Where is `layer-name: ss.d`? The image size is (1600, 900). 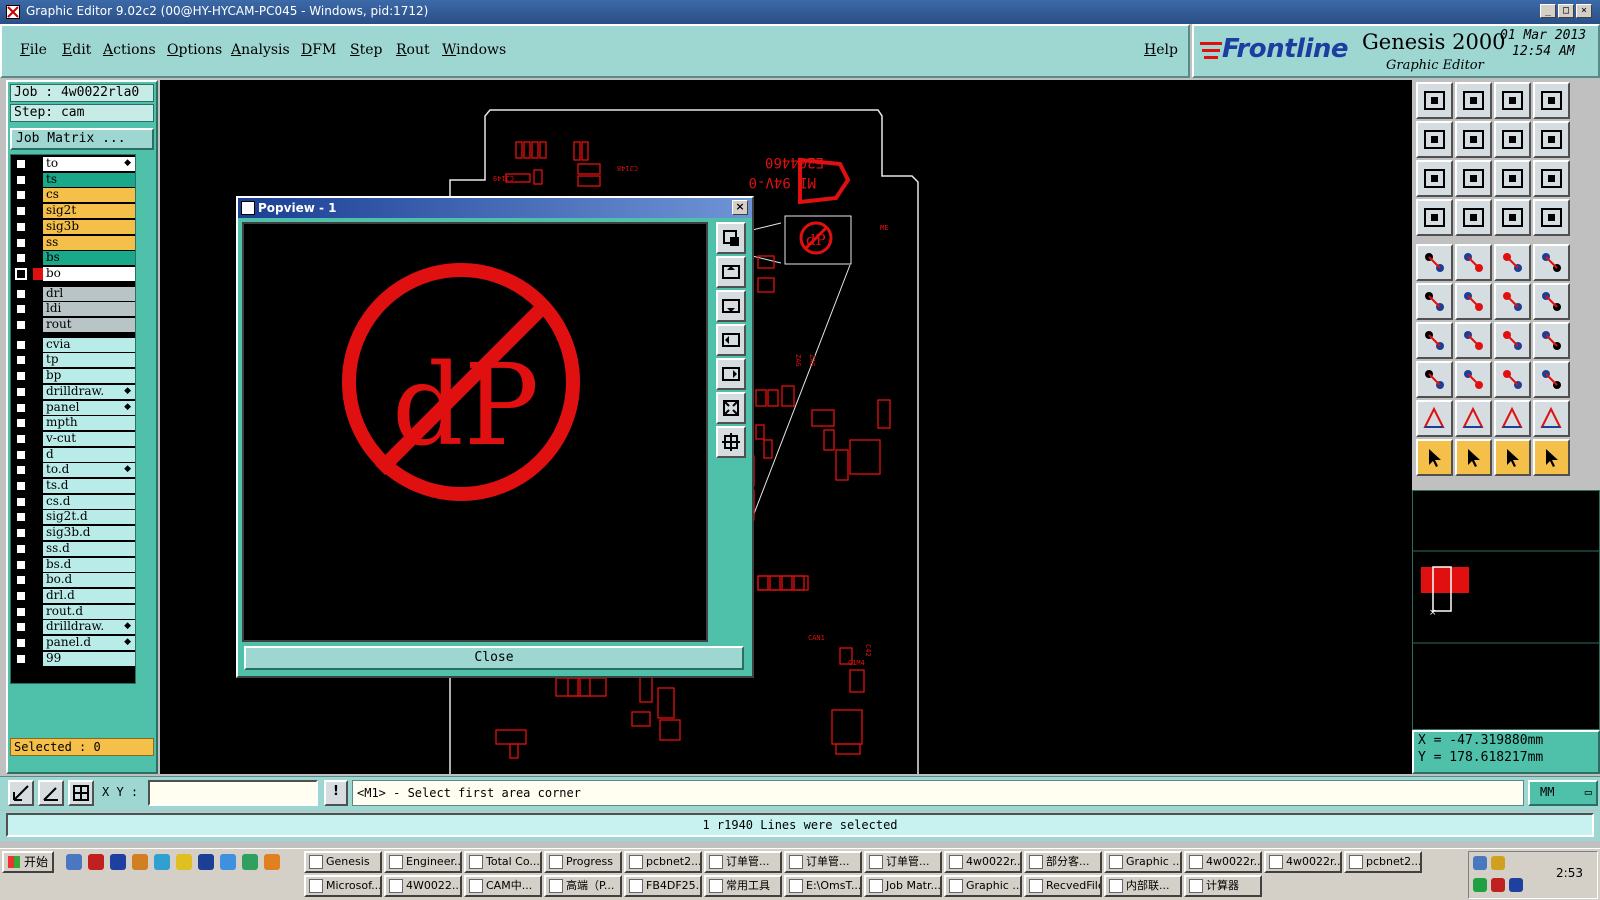
layer-name: ss.d is located at coordinates (89, 548).